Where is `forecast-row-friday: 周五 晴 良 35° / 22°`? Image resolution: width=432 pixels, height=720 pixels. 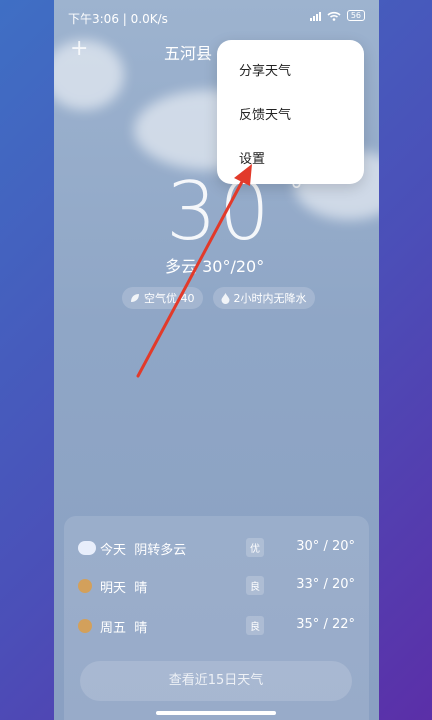
forecast-row-friday: 周五 晴 良 35° / 22° is located at coordinates (216, 626).